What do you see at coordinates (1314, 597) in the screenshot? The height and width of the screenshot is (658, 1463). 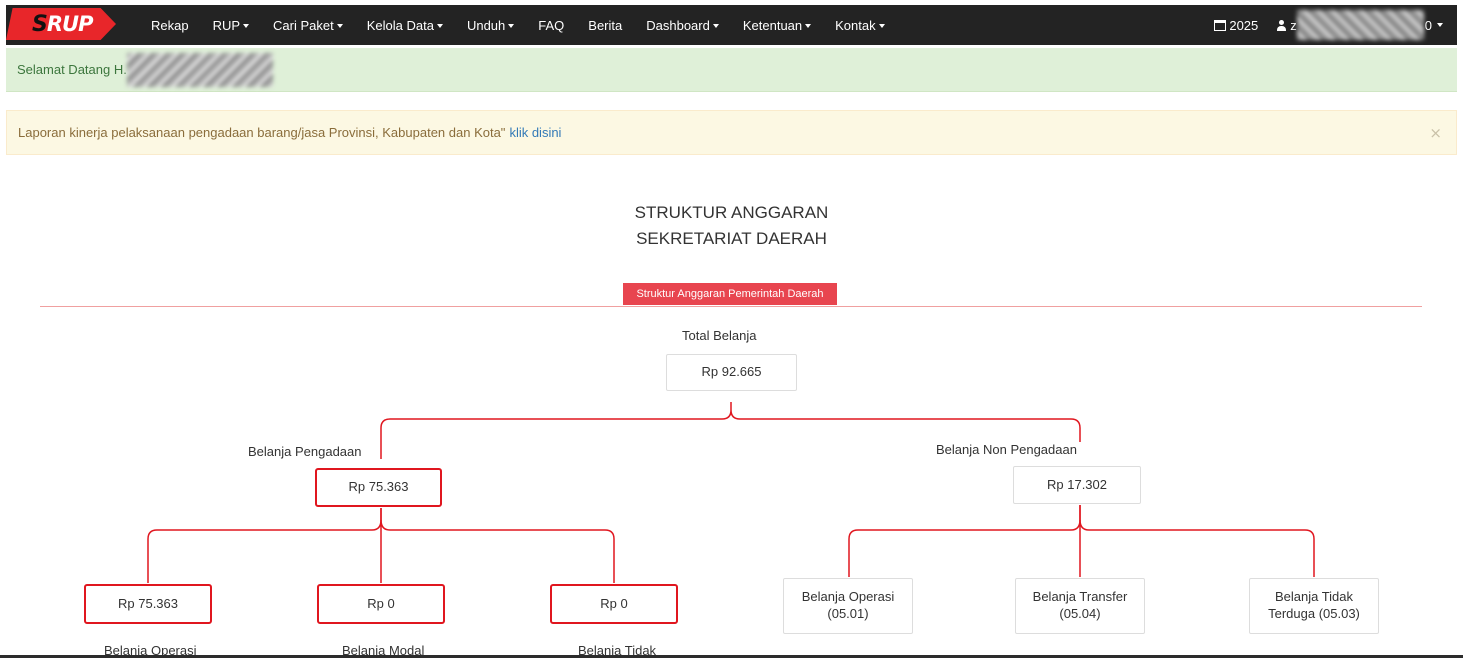 I see `box-line1: Belanja Tidak` at bounding box center [1314, 597].